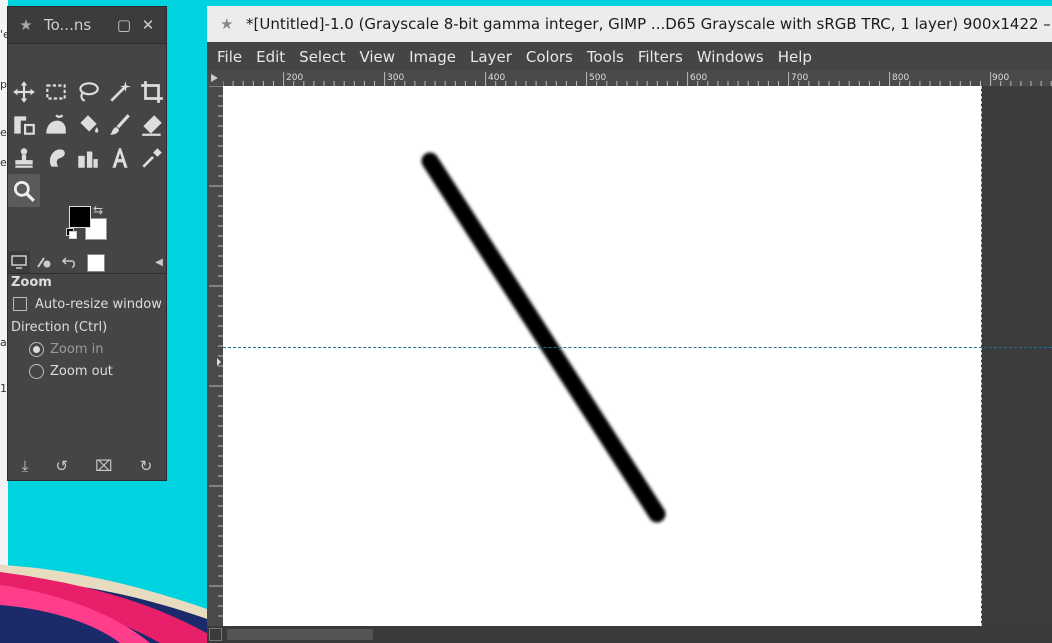 Image resolution: width=1052 pixels, height=643 pixels. Describe the element at coordinates (322, 57) in the screenshot. I see `menu-select: Select` at that location.